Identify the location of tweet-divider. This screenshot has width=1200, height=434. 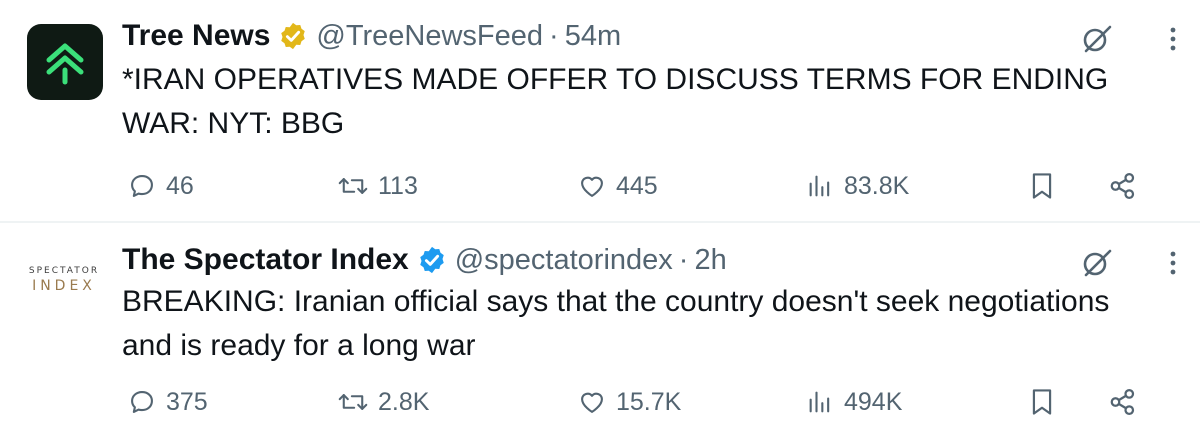
(600, 222).